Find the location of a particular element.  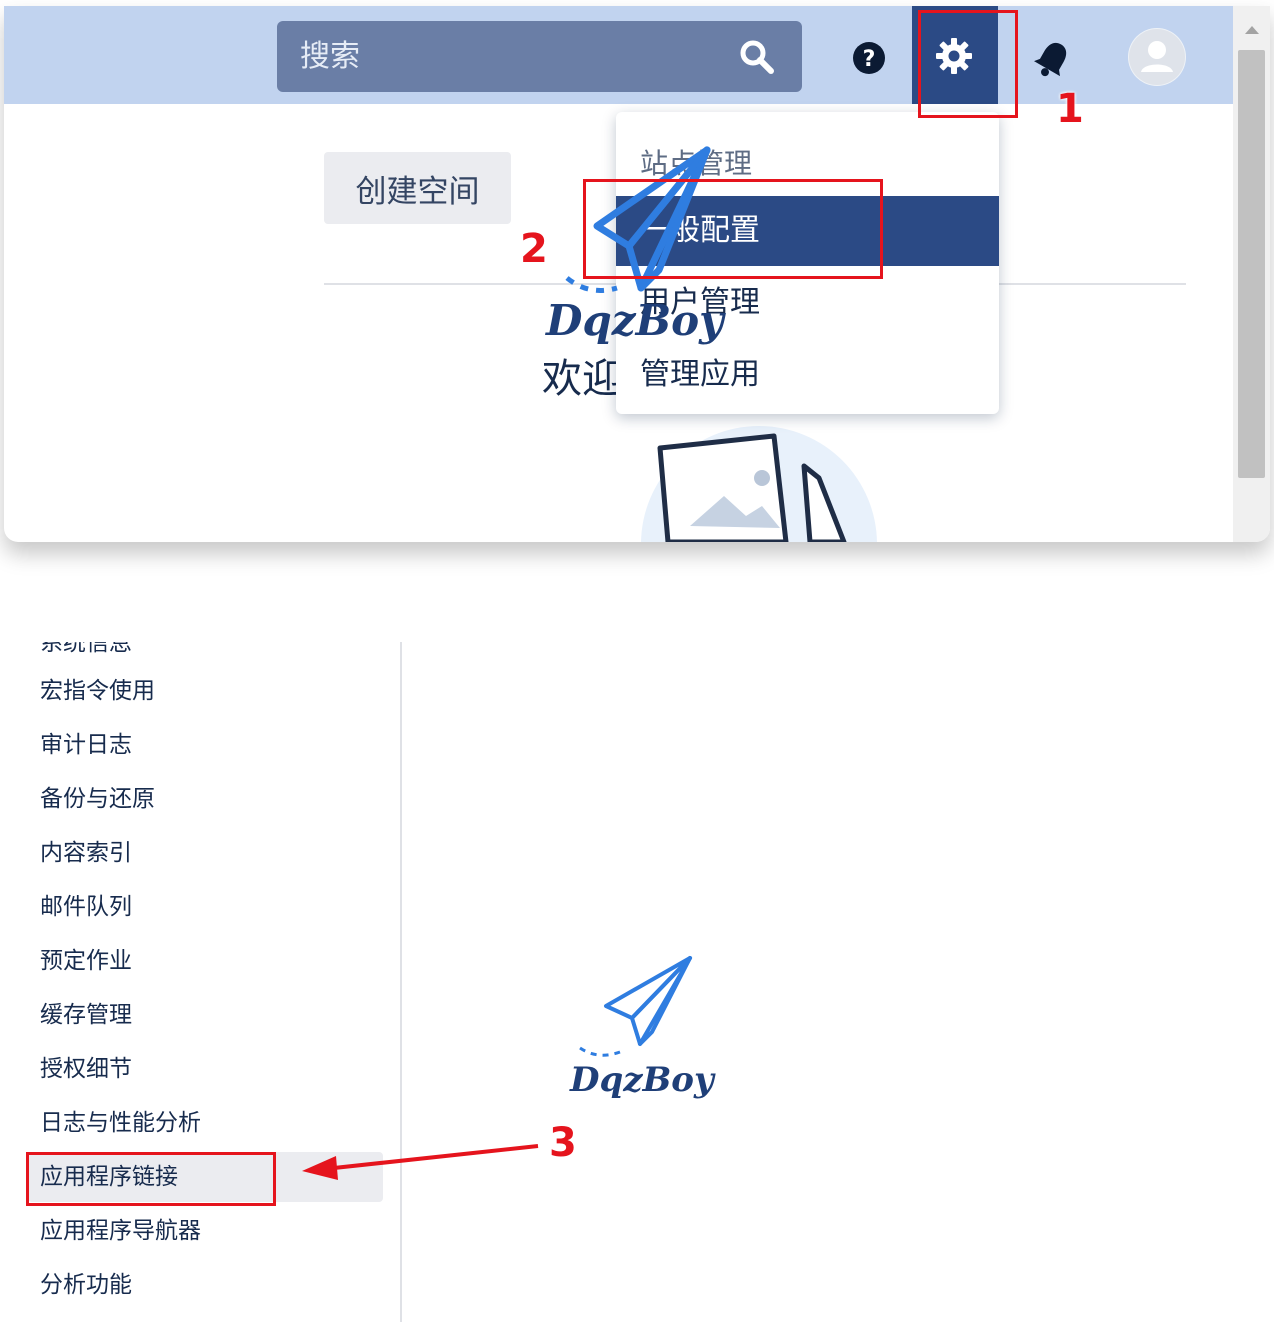

callout-number-step2: 2 is located at coordinates (534, 249).